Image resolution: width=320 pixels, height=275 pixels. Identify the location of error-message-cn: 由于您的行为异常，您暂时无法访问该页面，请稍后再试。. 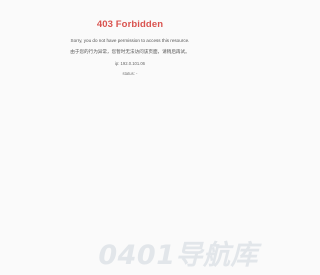
(130, 51).